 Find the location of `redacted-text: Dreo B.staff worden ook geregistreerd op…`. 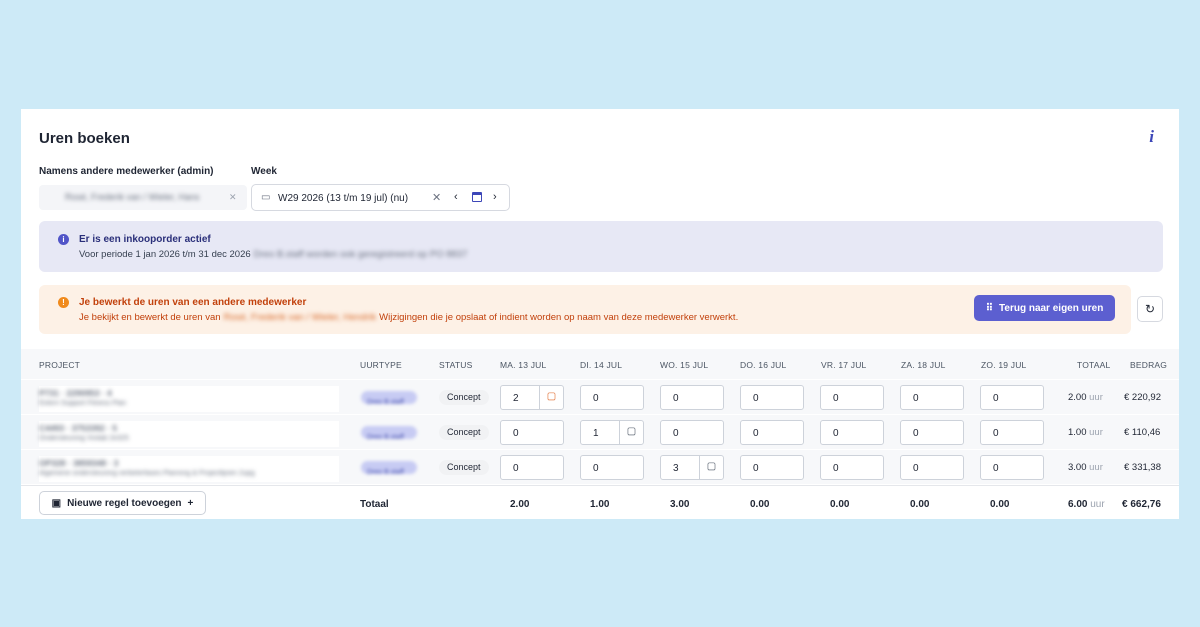

redacted-text: Dreo B.staff worden ook geregistreerd op… is located at coordinates (360, 254).